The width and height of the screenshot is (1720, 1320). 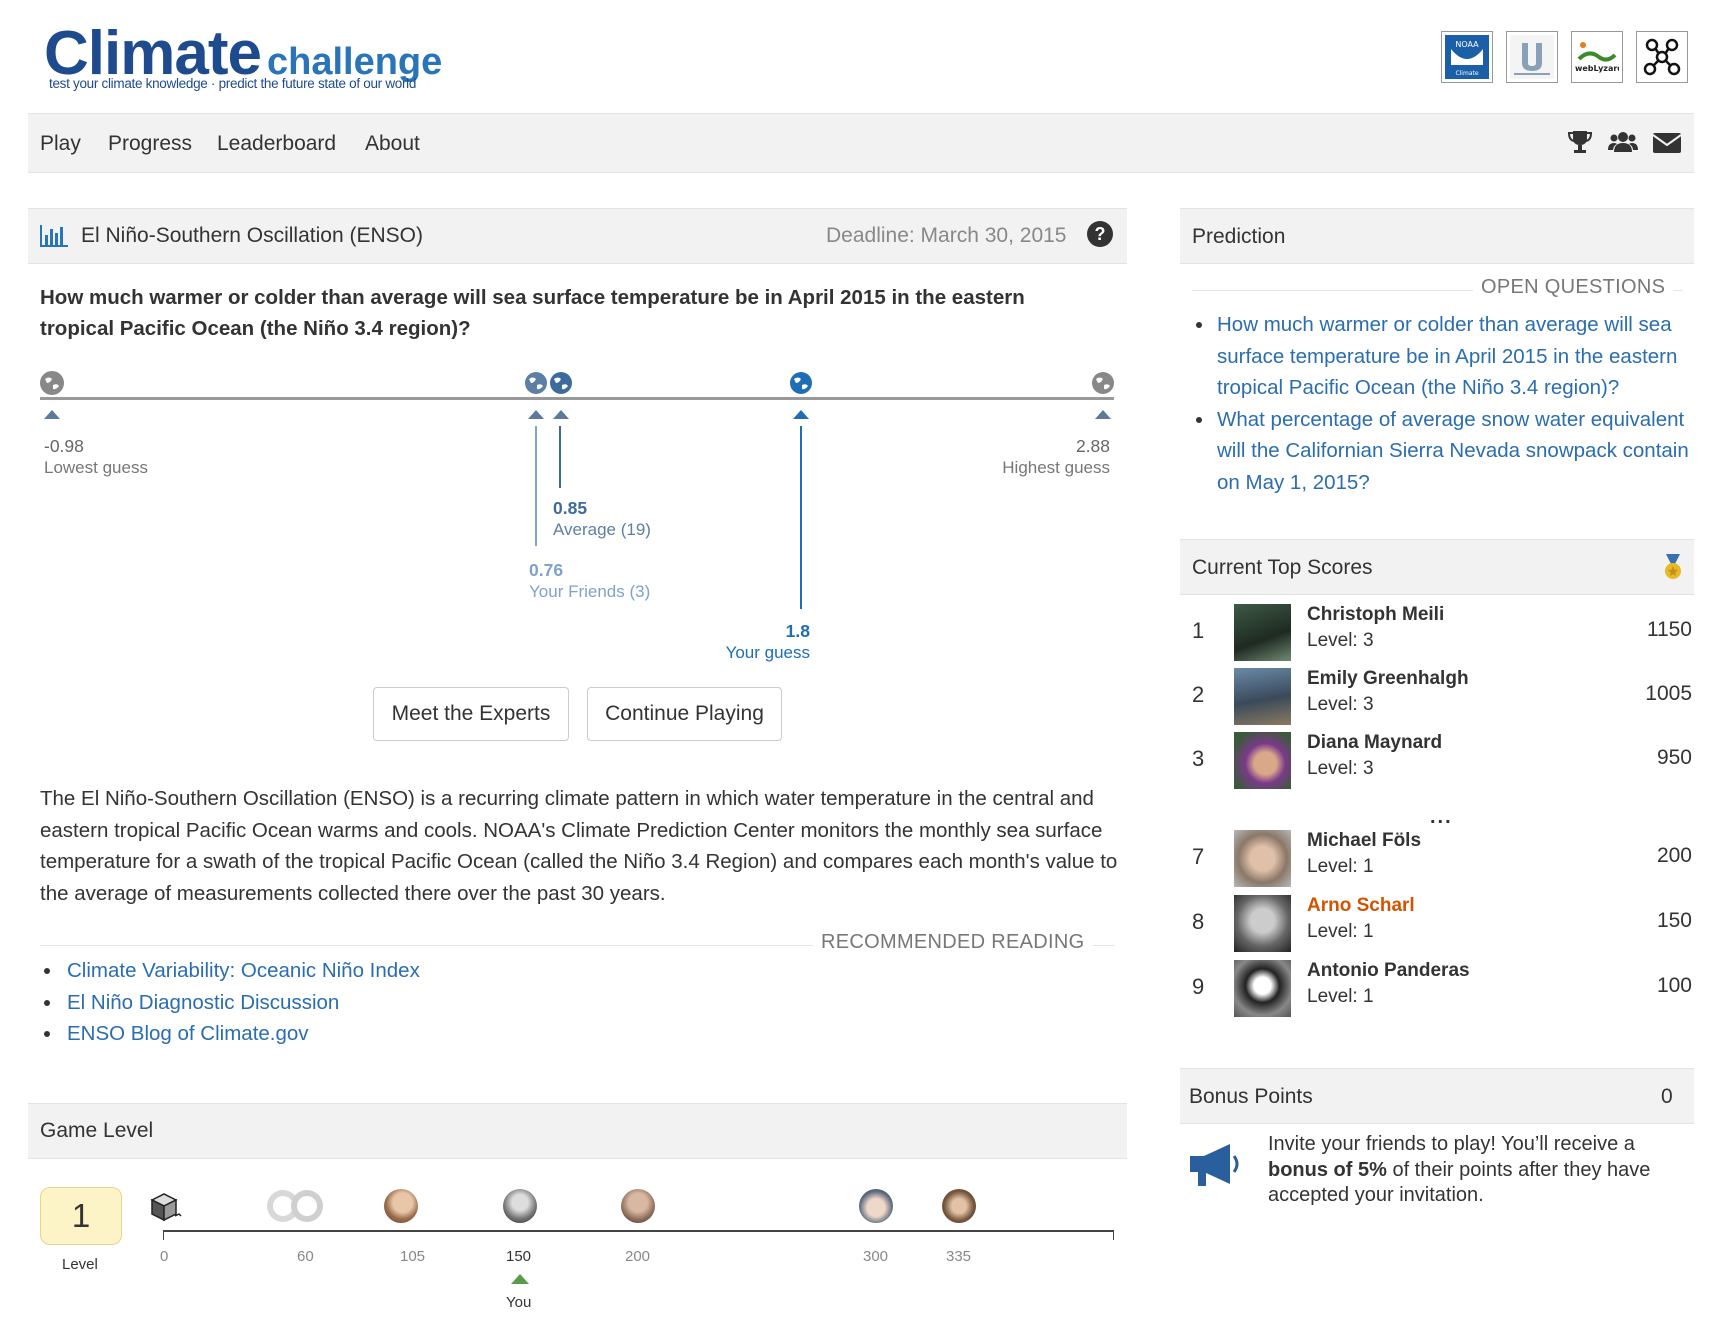 What do you see at coordinates (546, 570) in the screenshot?
I see `friends-value: 0.76` at bounding box center [546, 570].